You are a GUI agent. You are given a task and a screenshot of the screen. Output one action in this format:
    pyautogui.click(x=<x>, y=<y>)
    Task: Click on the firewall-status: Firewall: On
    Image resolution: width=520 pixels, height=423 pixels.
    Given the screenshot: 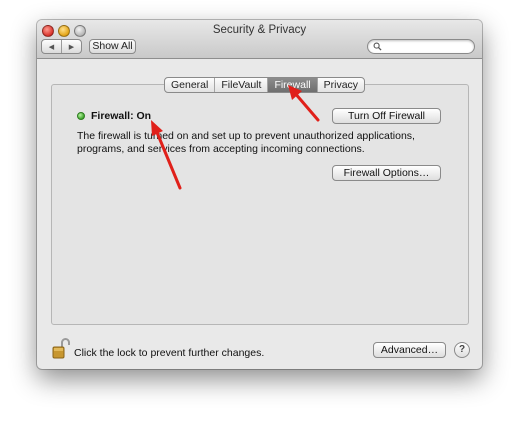 What is the action you would take?
    pyautogui.click(x=114, y=116)
    